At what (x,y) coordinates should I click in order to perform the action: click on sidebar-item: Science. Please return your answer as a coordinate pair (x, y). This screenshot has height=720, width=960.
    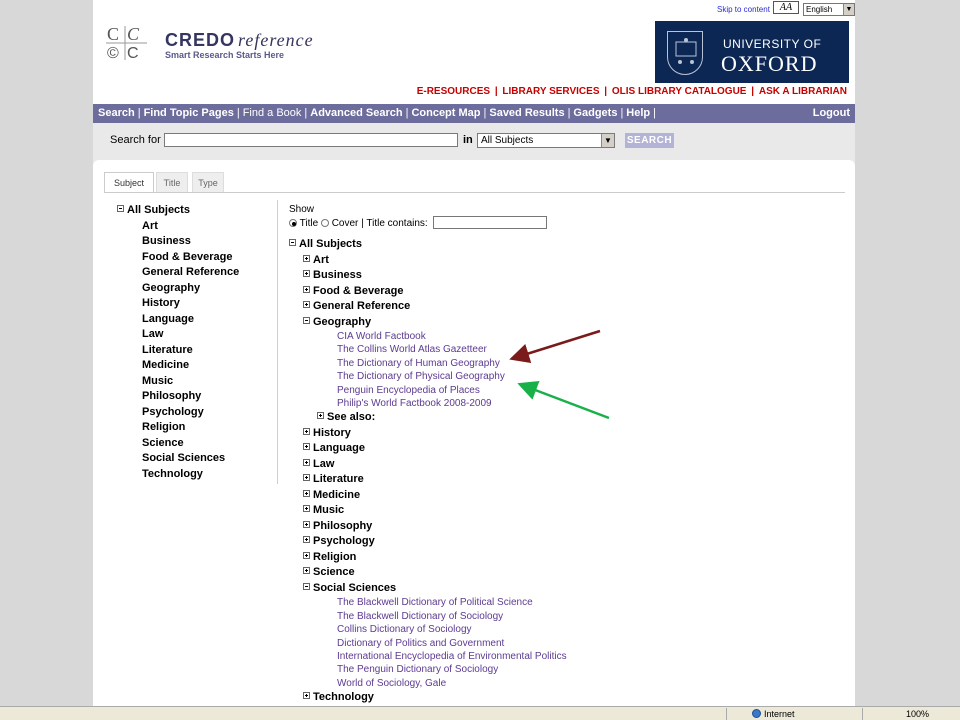
    Looking at the image, I should click on (197, 445).